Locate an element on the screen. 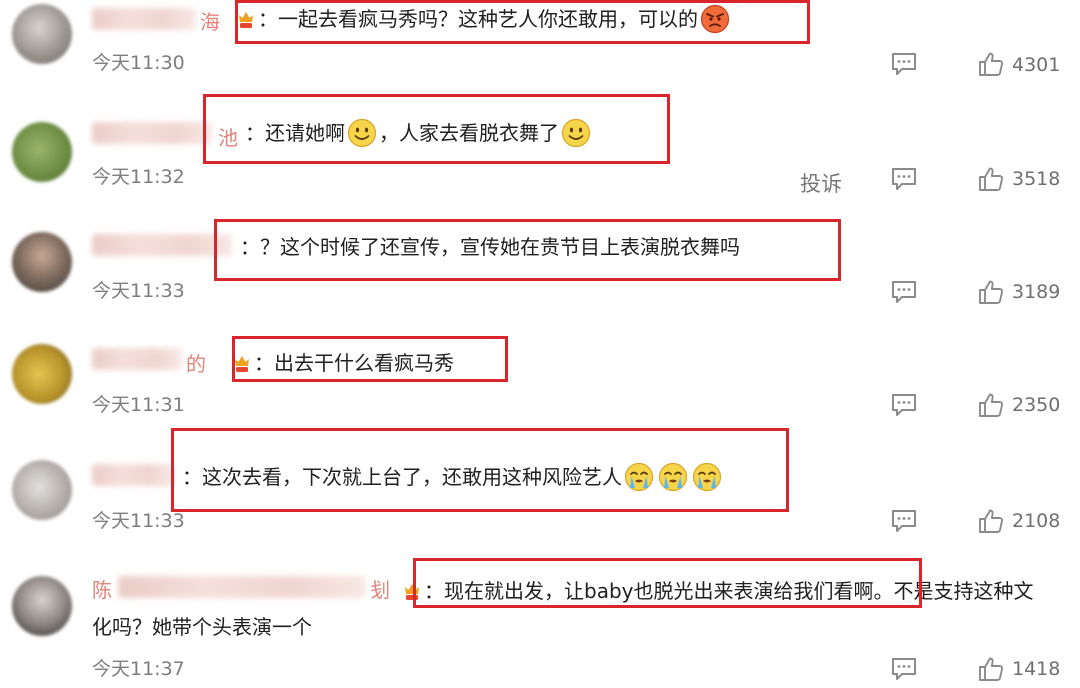  username-tail: 刬 is located at coordinates (380, 588).